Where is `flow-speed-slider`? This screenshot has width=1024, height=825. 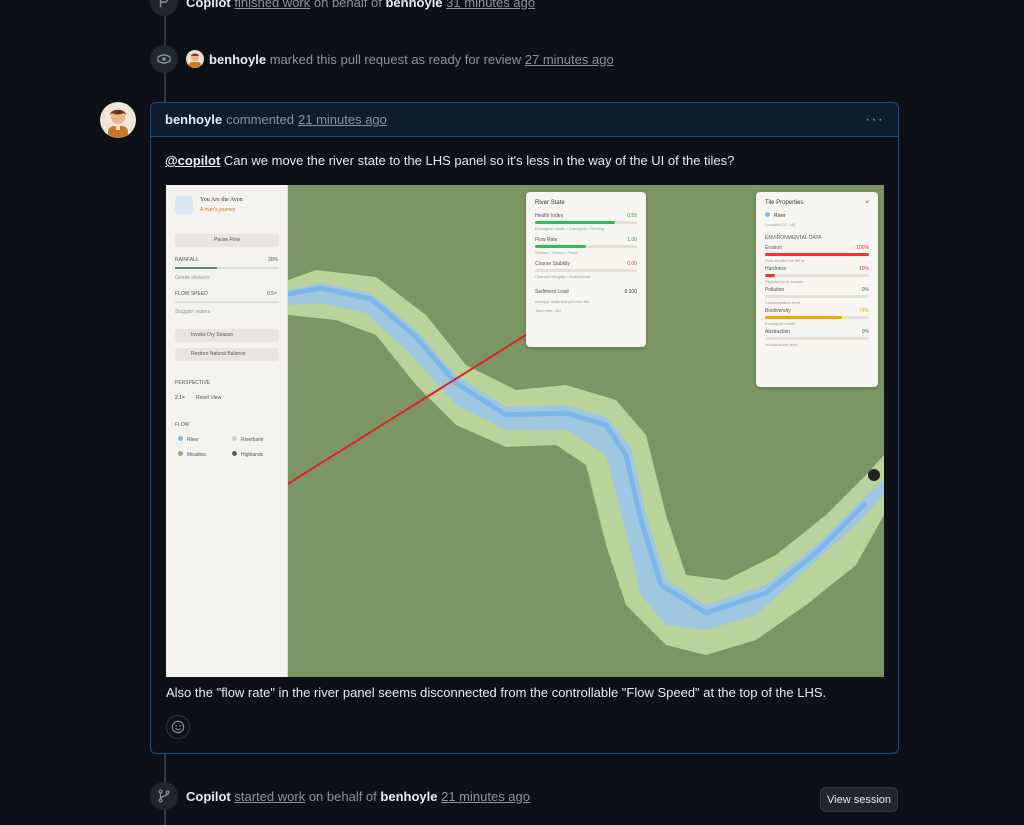
flow-speed-slider is located at coordinates (227, 302).